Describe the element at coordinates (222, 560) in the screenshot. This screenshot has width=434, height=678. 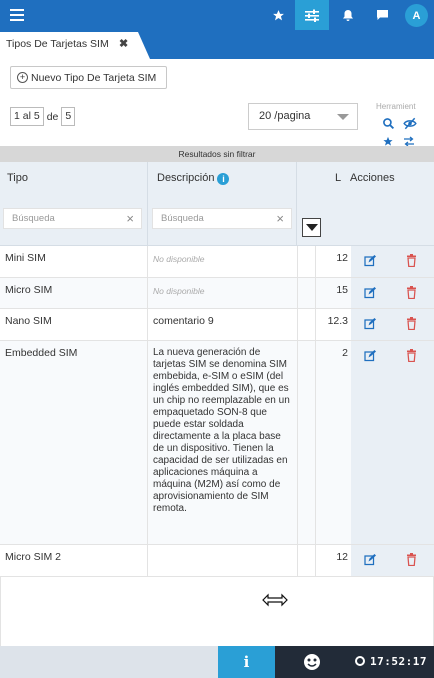
I see `cell-descripcion` at that location.